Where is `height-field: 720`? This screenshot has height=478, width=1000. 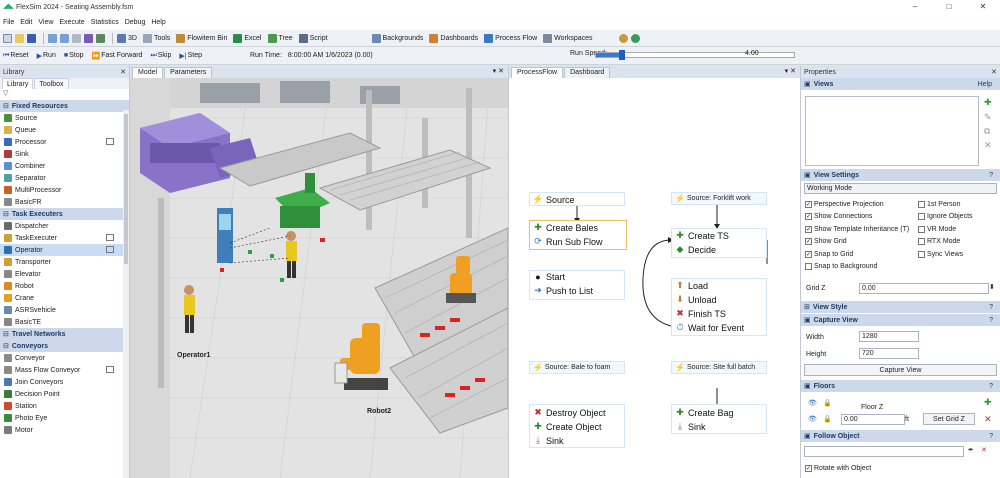
height-field: 720 is located at coordinates (889, 353).